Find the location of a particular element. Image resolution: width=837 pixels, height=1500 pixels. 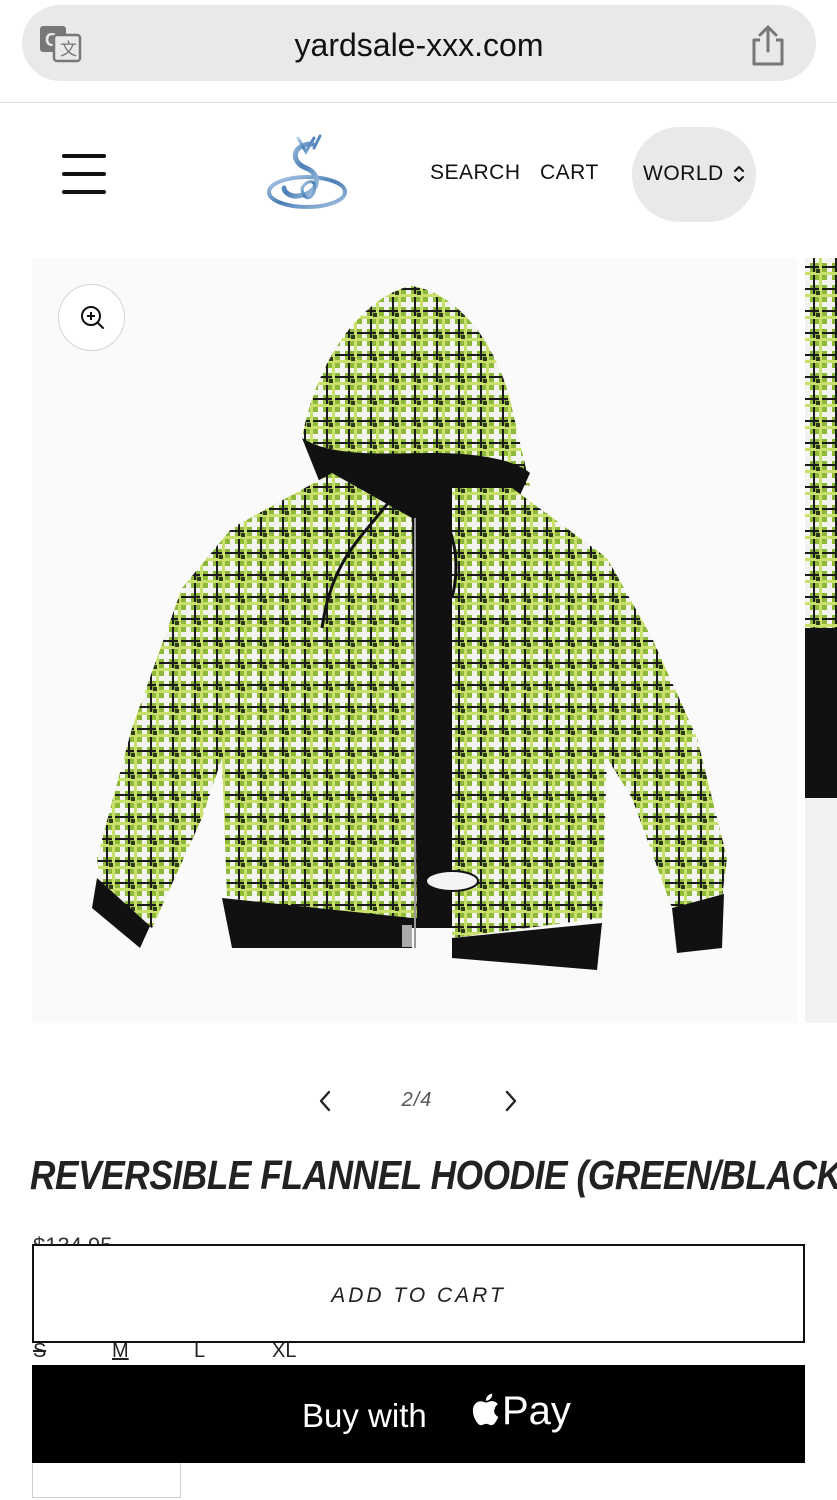

nav-cart-link: CART is located at coordinates (569, 173).